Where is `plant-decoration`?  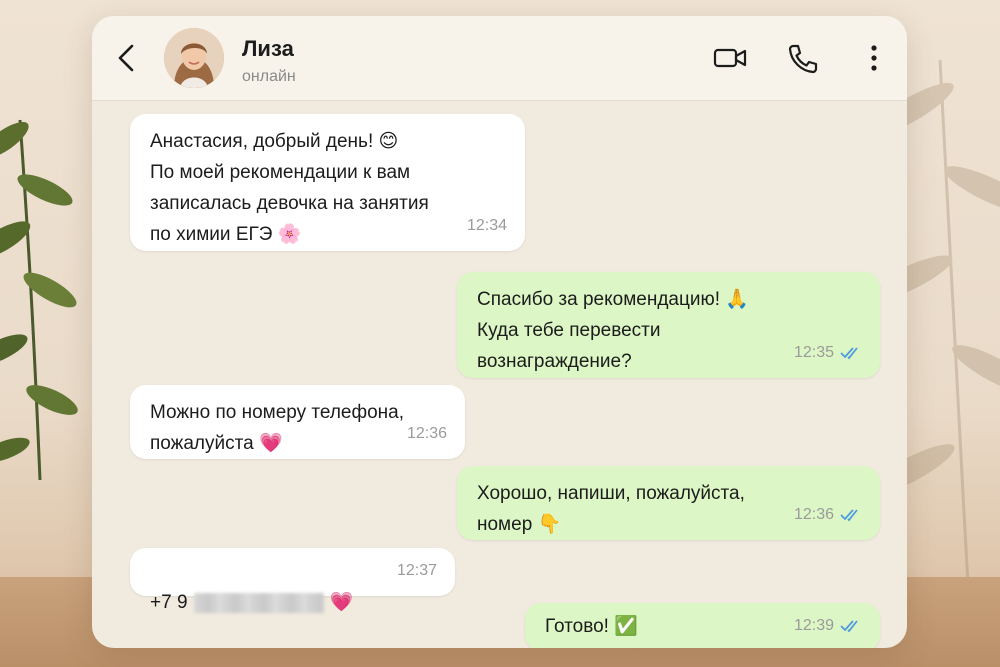
plant-decoration is located at coordinates (39, 299).